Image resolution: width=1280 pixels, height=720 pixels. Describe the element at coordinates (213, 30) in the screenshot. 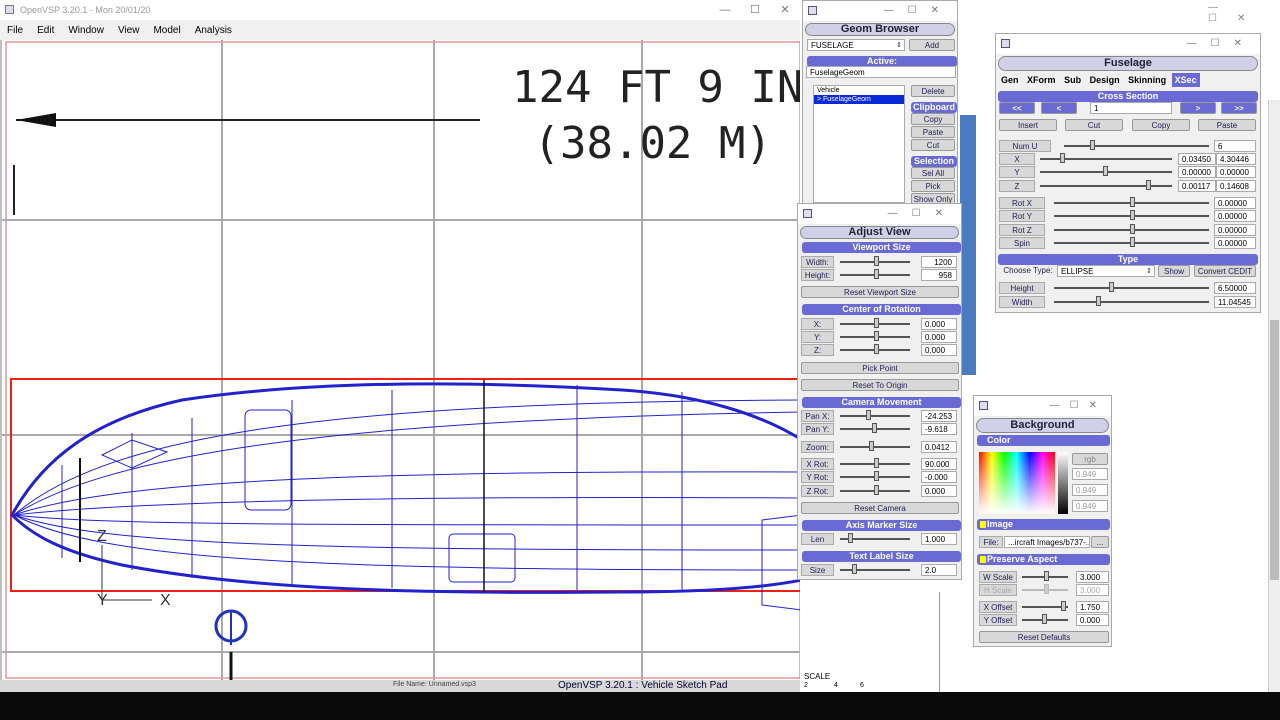

I see `menu-analysis: Analysis` at that location.